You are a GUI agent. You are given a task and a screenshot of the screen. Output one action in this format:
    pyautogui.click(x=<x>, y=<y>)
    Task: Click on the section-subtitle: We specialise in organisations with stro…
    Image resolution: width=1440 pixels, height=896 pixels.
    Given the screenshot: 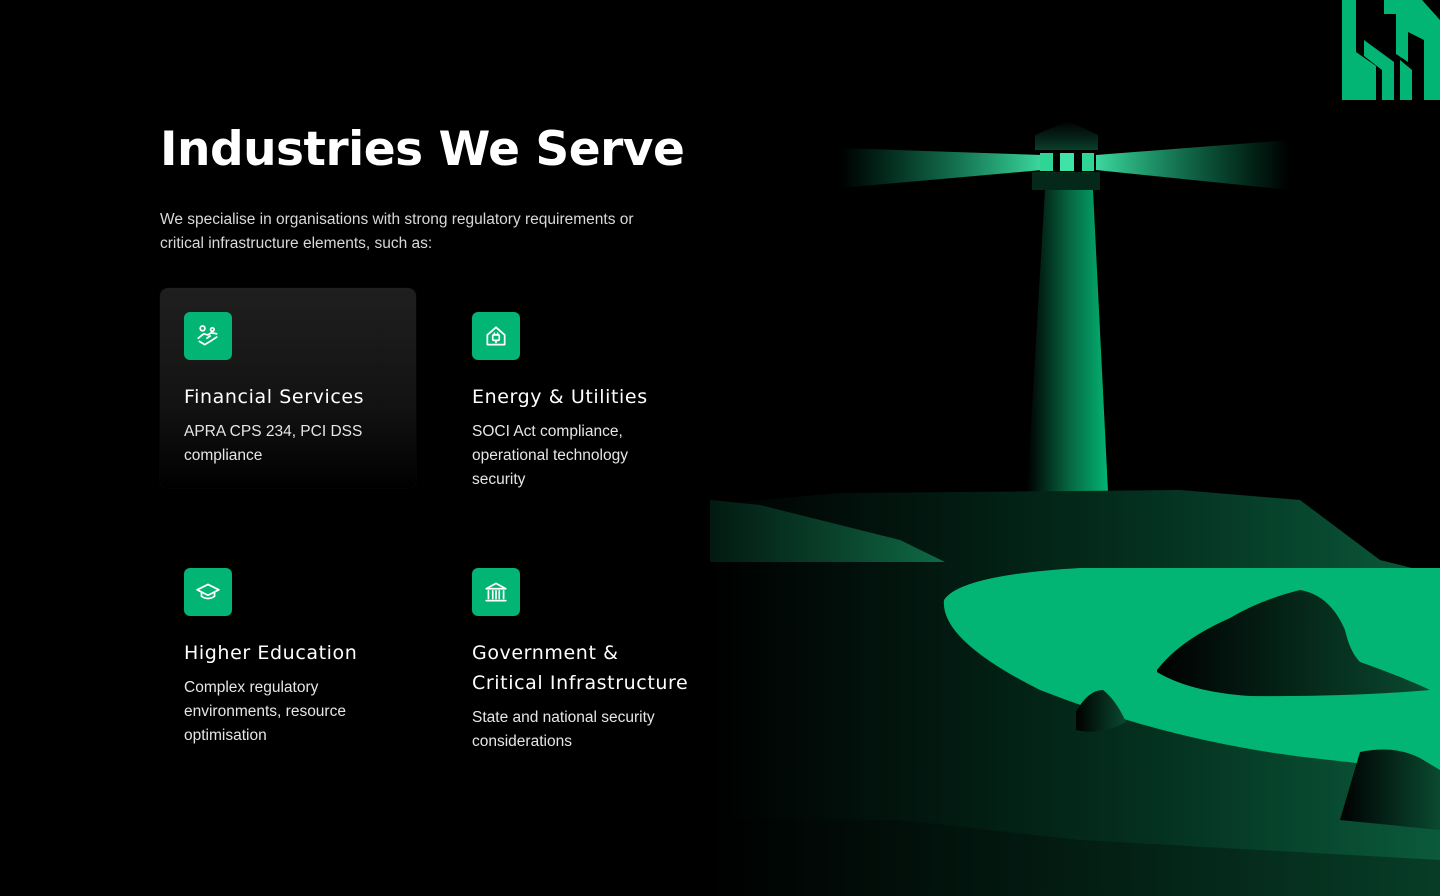 What is the action you would take?
    pyautogui.click(x=397, y=231)
    